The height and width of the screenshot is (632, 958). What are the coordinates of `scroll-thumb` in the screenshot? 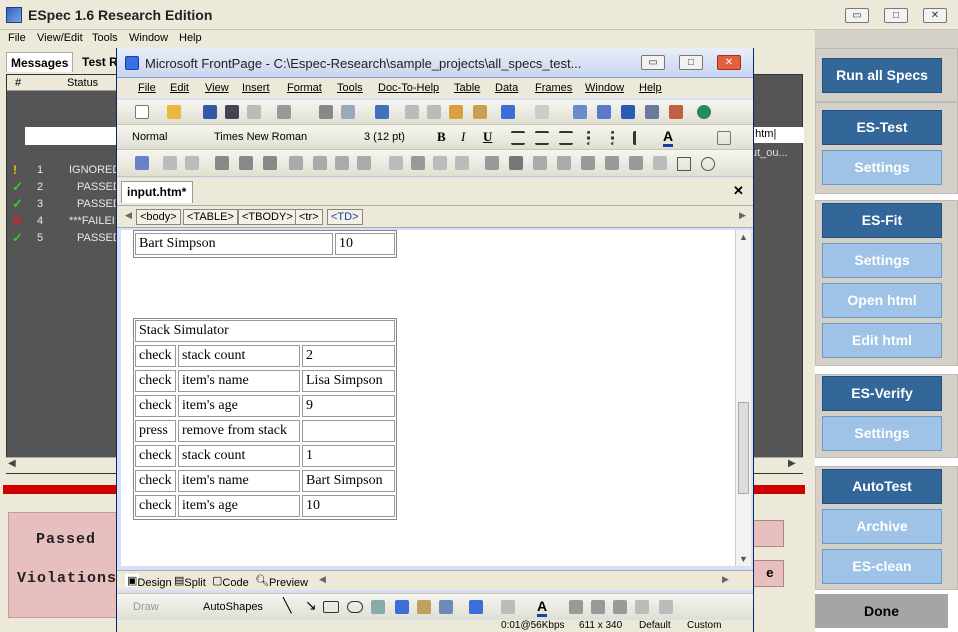 It's located at (743, 448).